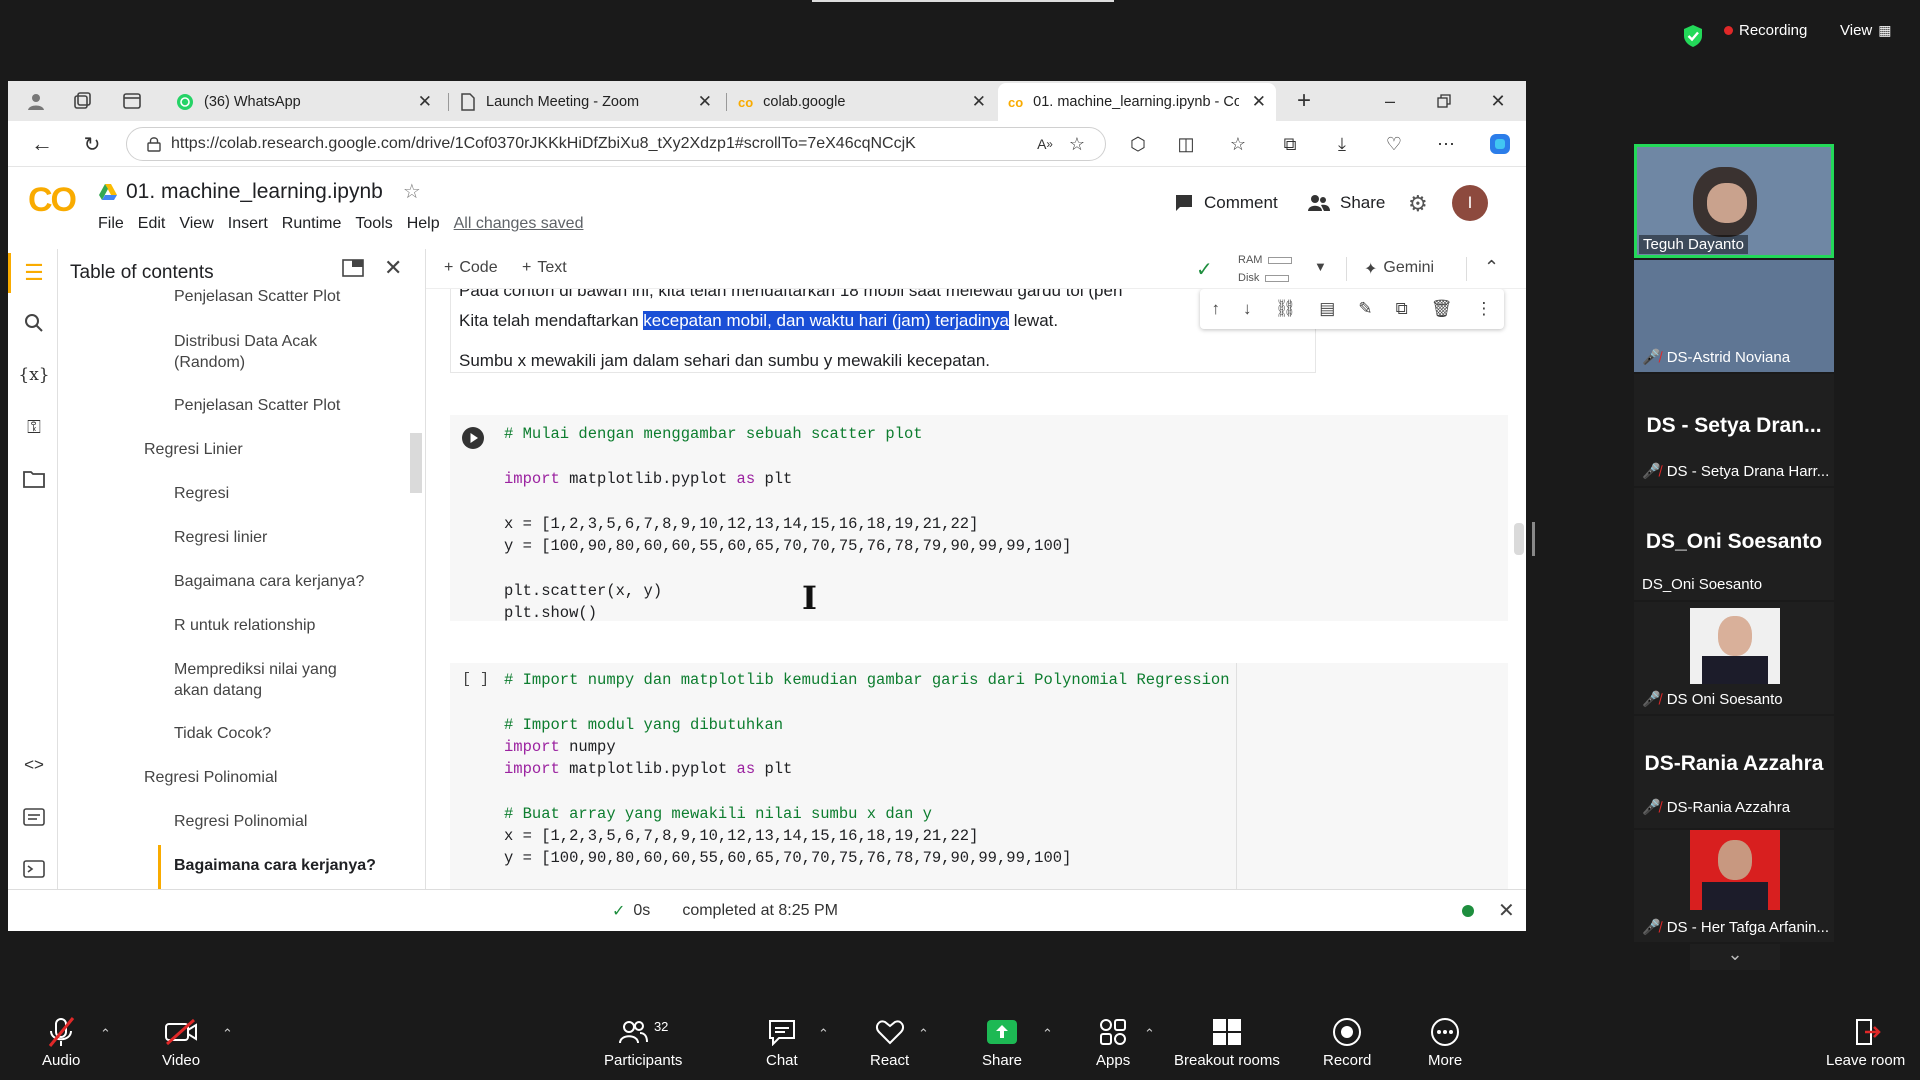 The width and height of the screenshot is (1920, 1080). I want to click on participants-button: 32 Participants, so click(643, 1043).